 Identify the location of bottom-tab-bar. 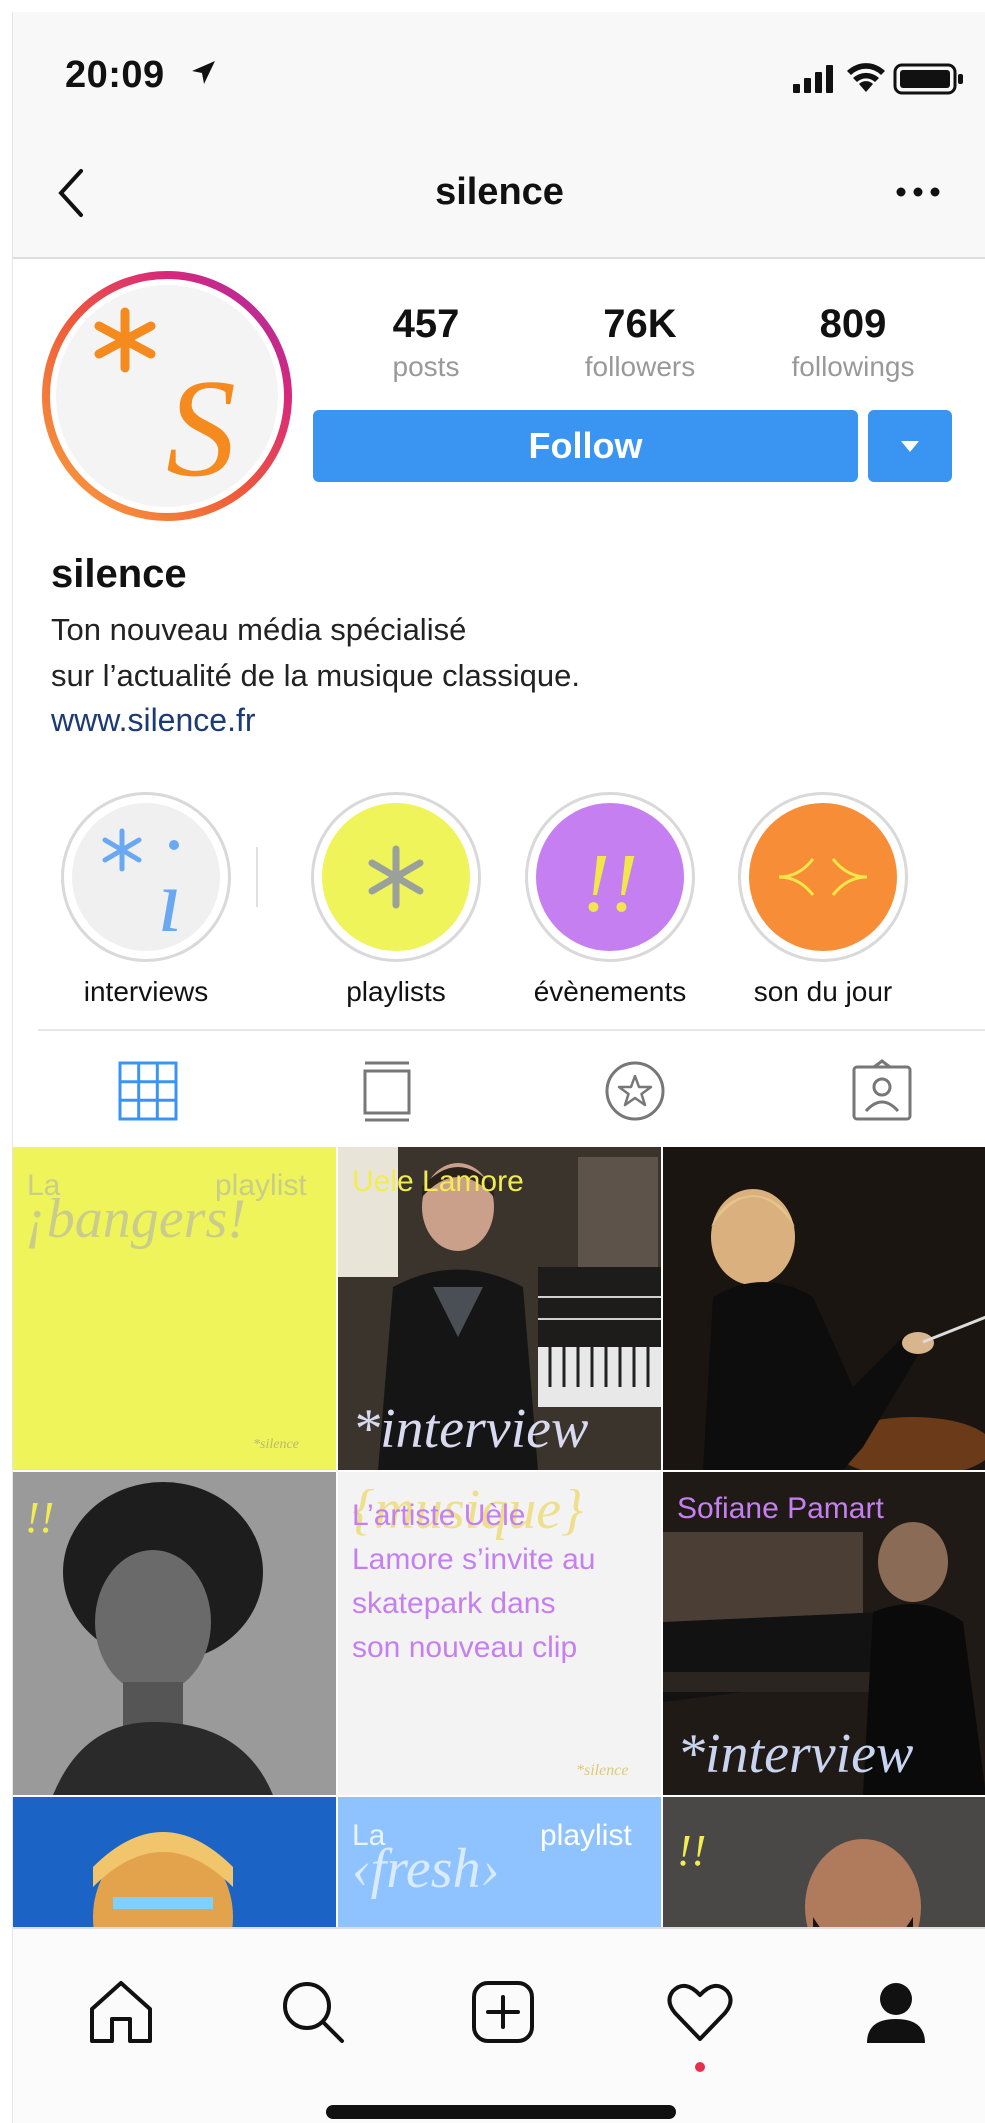
(499, 2025).